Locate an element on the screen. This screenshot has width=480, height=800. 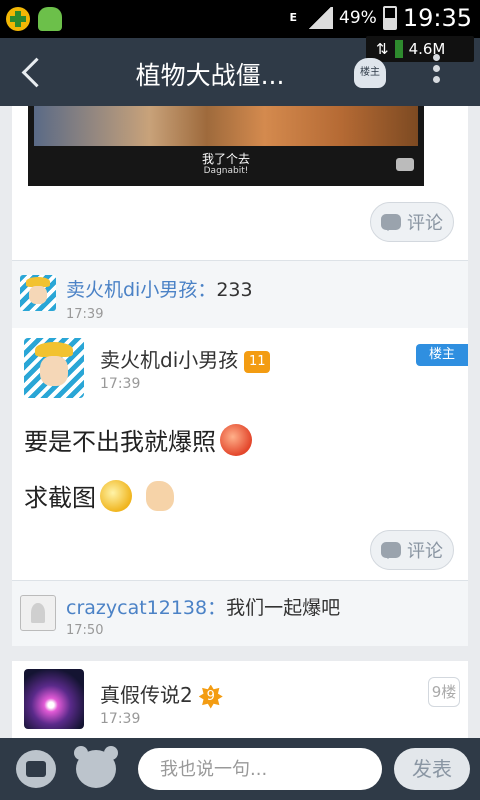
post-card: 真假传说2 9 17:39 9楼 is located at coordinates (240, 699).